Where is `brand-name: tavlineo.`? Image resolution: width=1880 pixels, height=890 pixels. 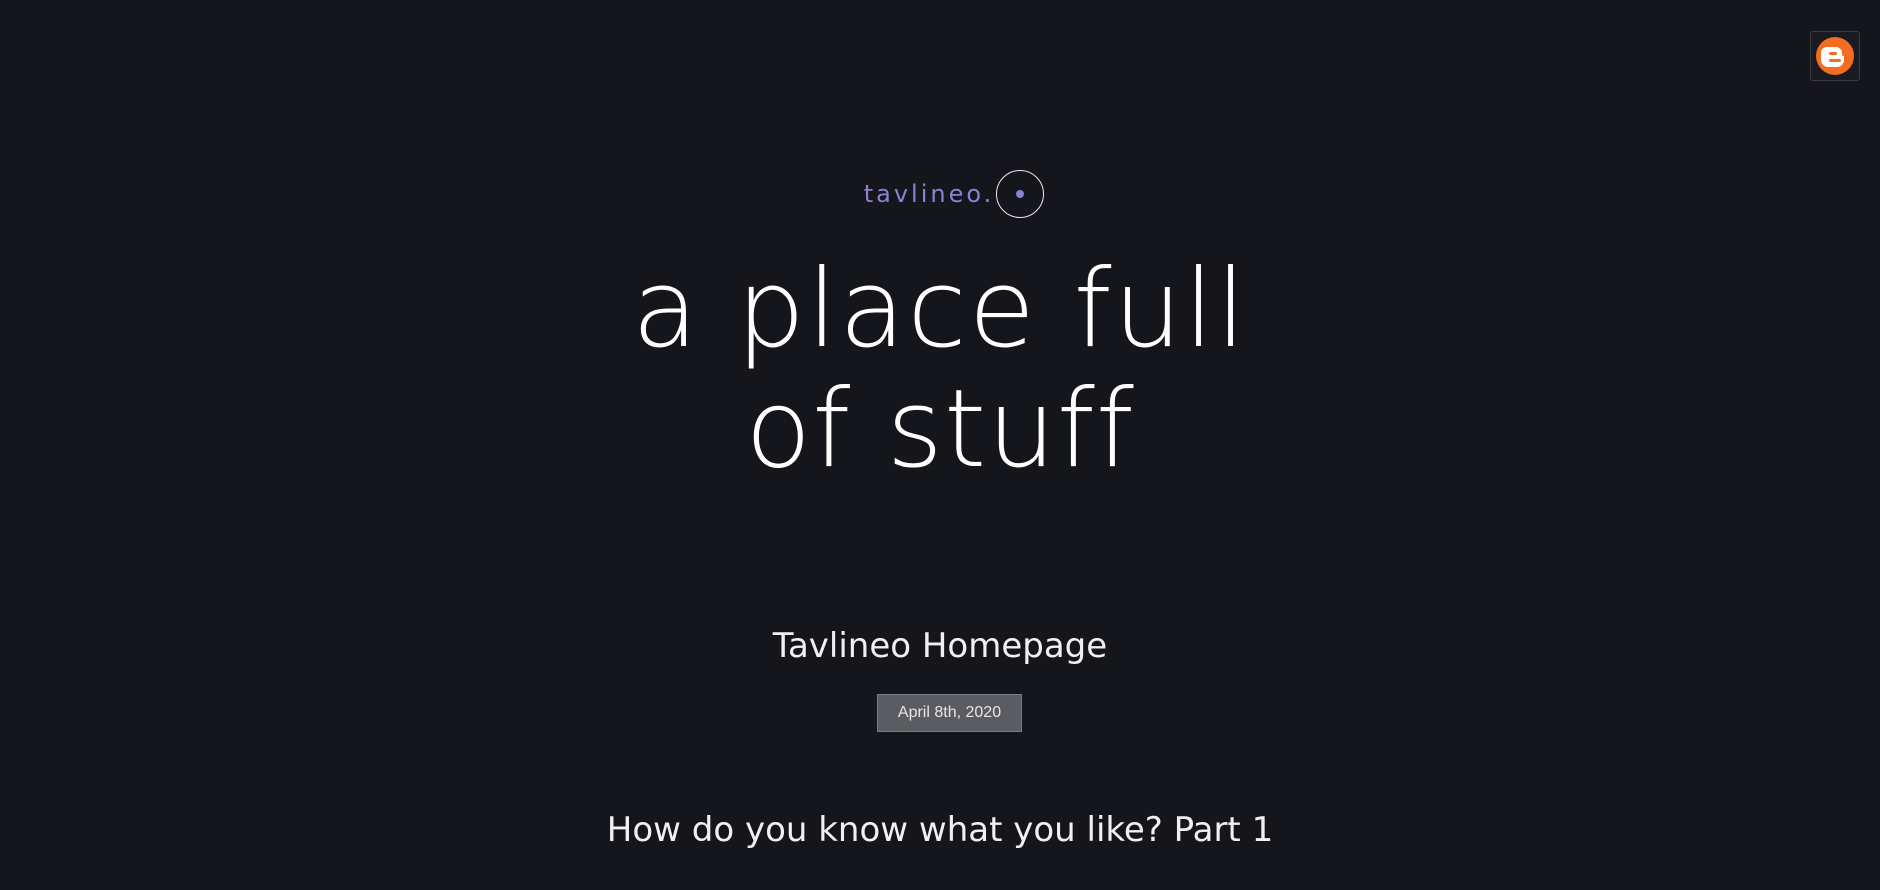
brand-name: tavlineo. is located at coordinates (929, 194).